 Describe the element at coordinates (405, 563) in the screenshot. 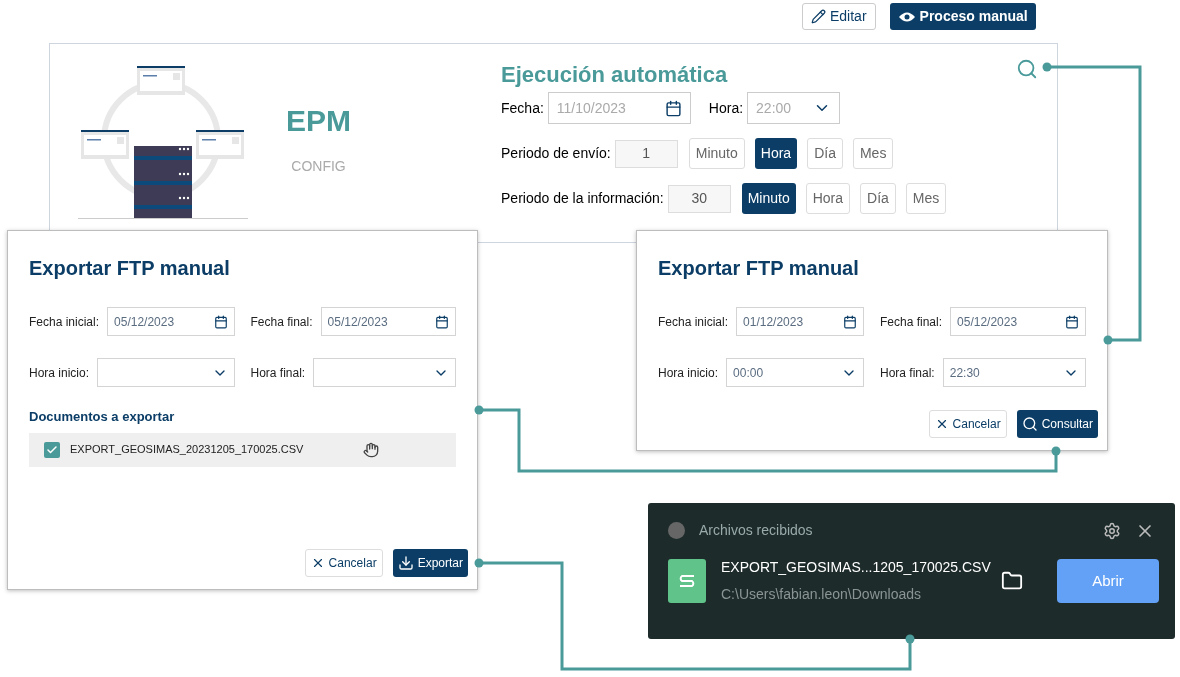

I see `download-icon` at that location.